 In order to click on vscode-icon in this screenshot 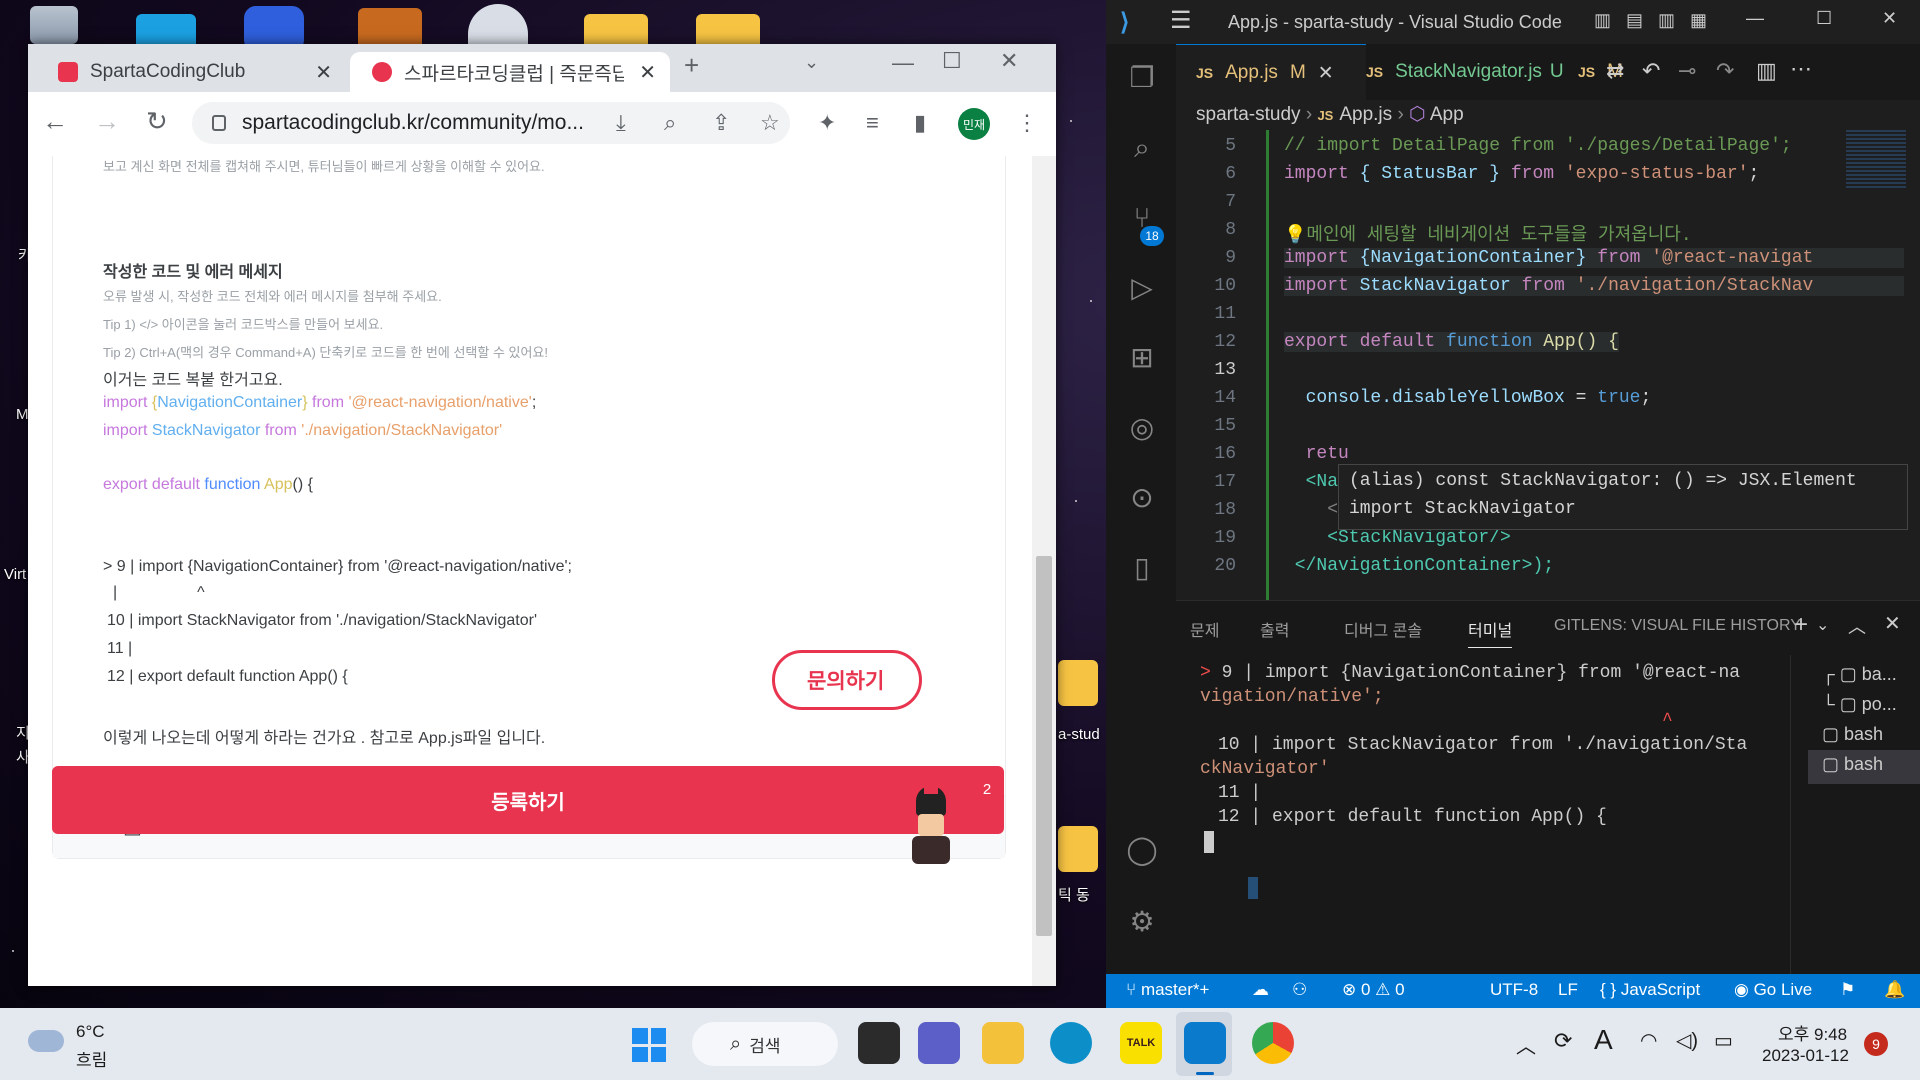, I will do `click(1205, 1043)`.